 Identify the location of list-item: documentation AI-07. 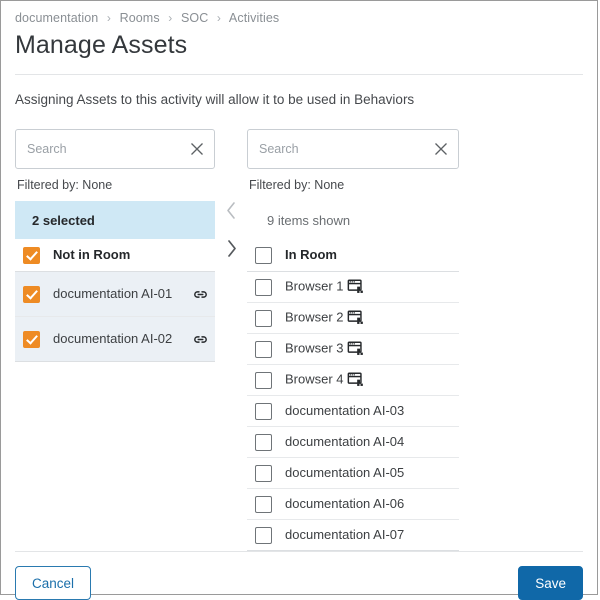
(353, 536).